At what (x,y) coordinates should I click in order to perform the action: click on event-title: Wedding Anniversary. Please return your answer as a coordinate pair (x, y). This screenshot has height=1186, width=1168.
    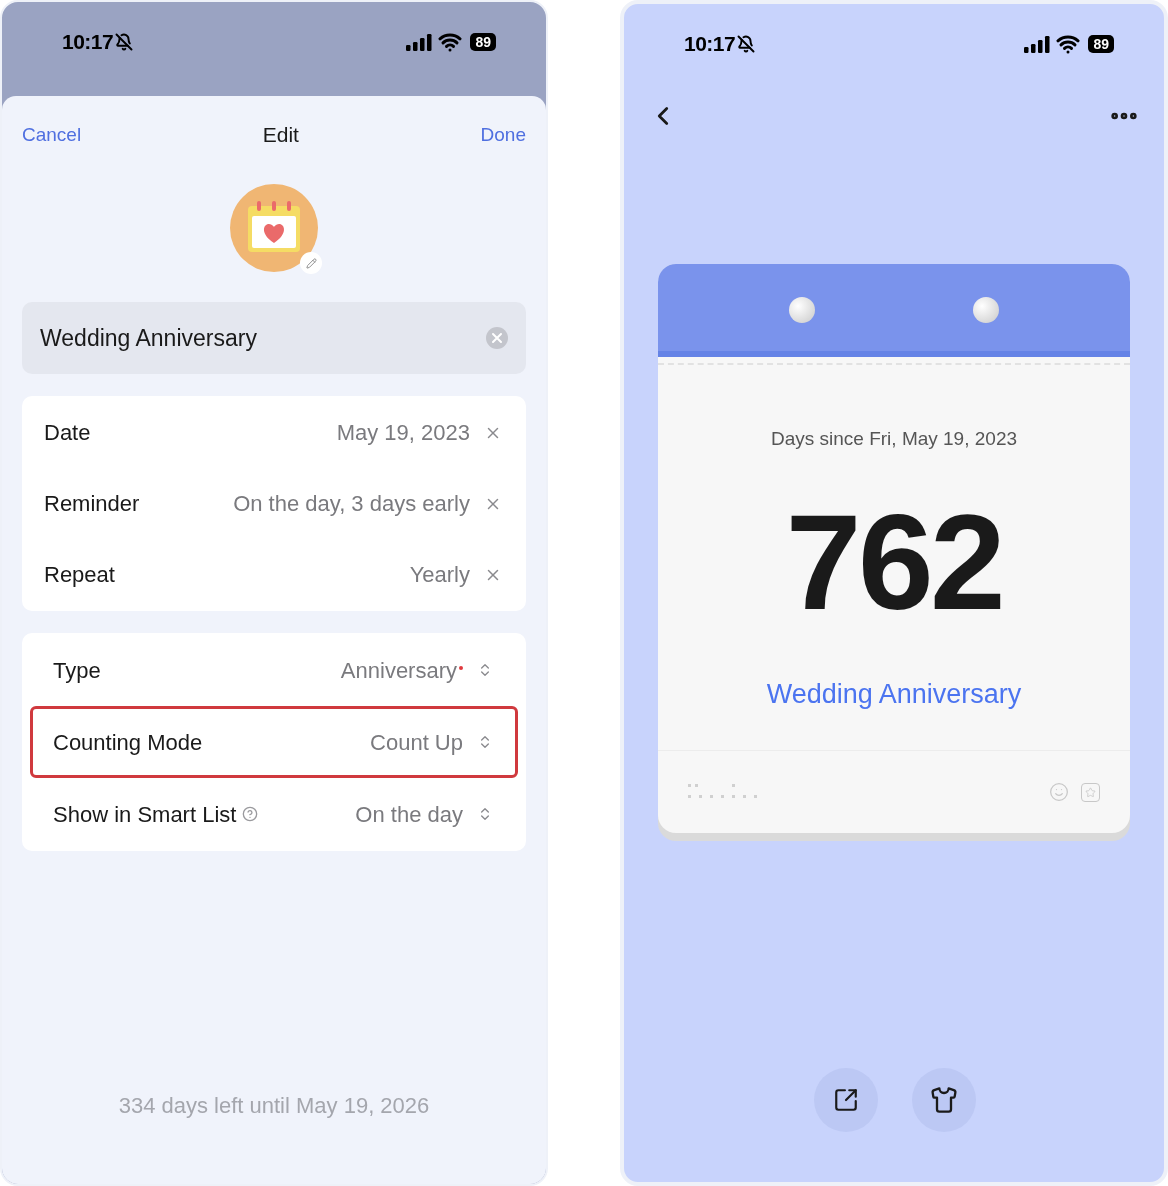
    Looking at the image, I should click on (894, 694).